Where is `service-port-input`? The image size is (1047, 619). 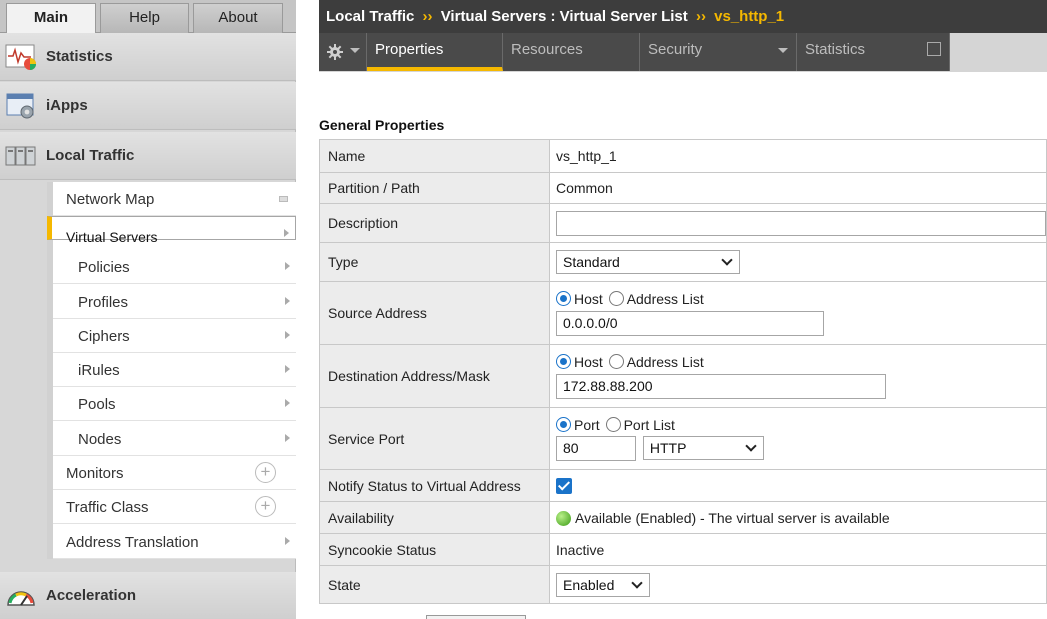
service-port-input is located at coordinates (596, 448).